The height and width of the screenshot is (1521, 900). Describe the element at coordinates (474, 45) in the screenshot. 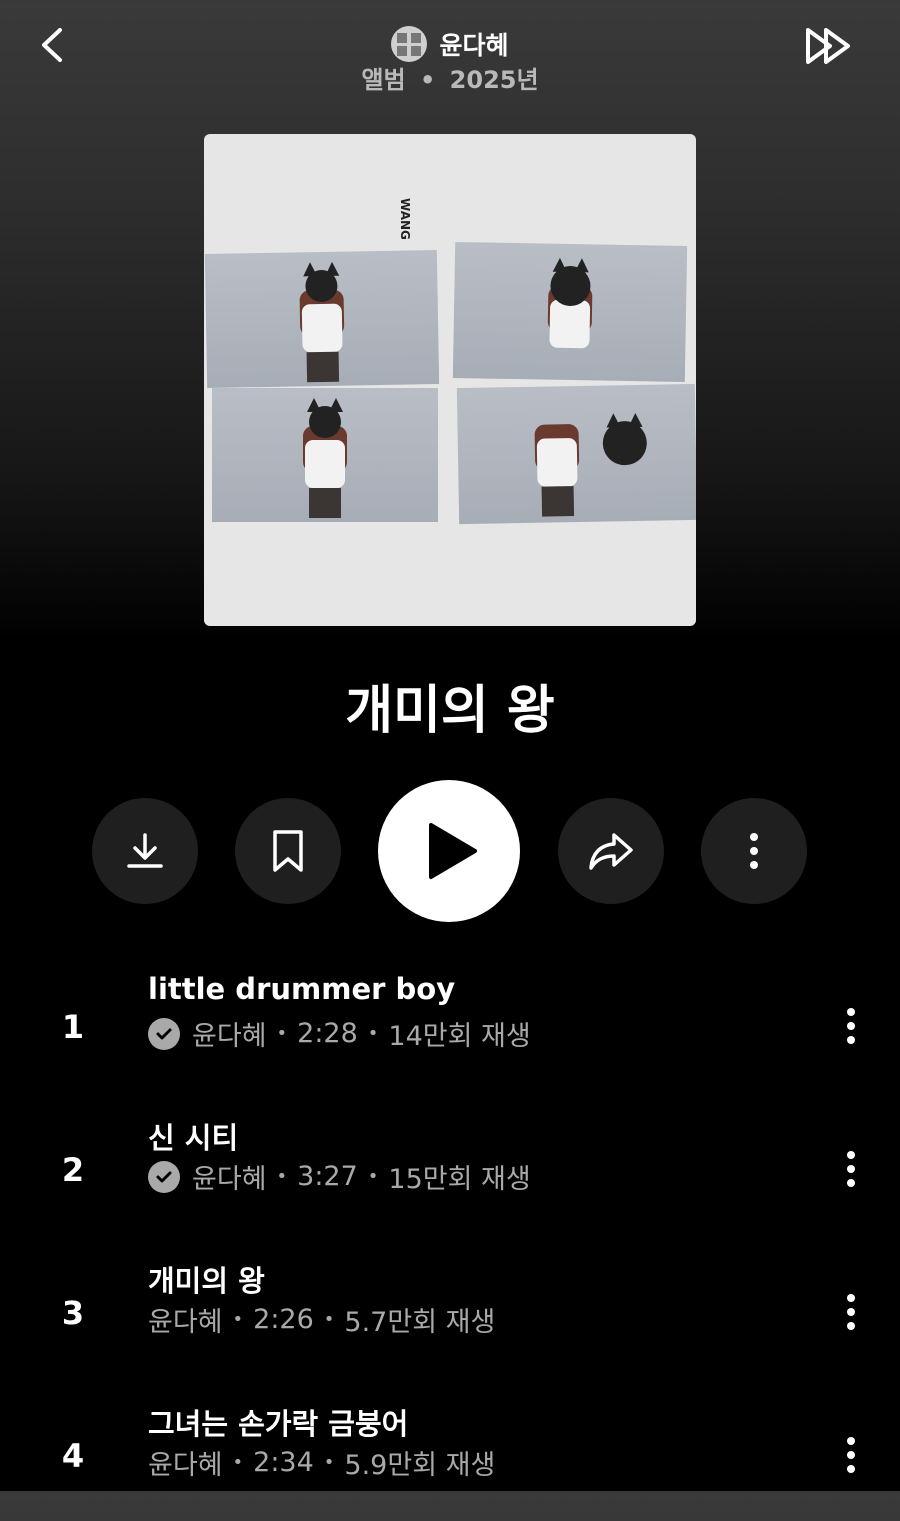

I see `artist-name: 윤다혜` at that location.